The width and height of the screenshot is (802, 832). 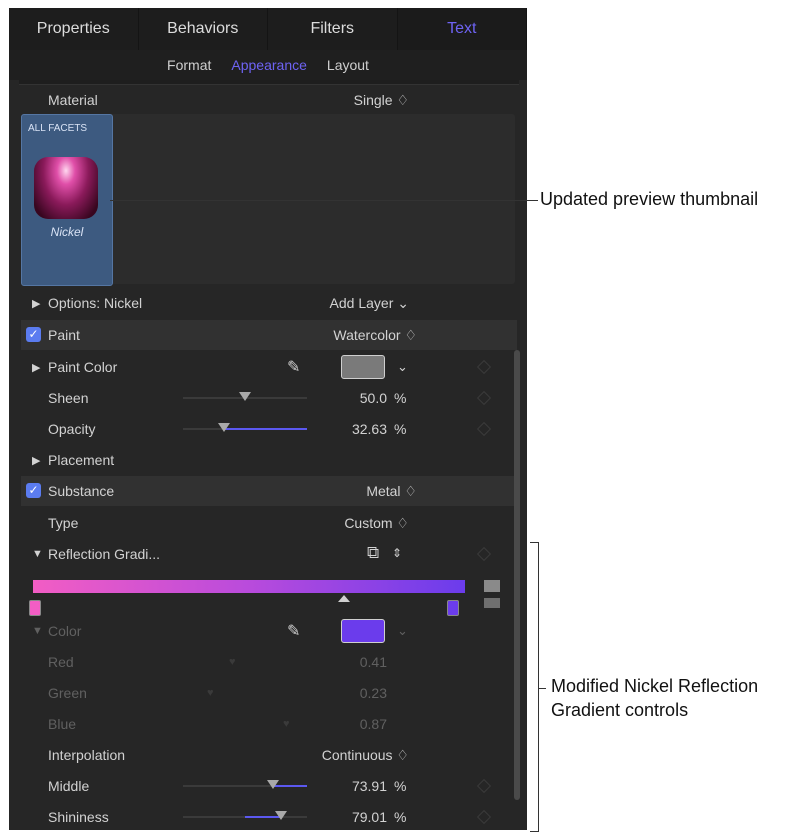 What do you see at coordinates (492, 603) in the screenshot?
I see `gradient-grid-icon` at bounding box center [492, 603].